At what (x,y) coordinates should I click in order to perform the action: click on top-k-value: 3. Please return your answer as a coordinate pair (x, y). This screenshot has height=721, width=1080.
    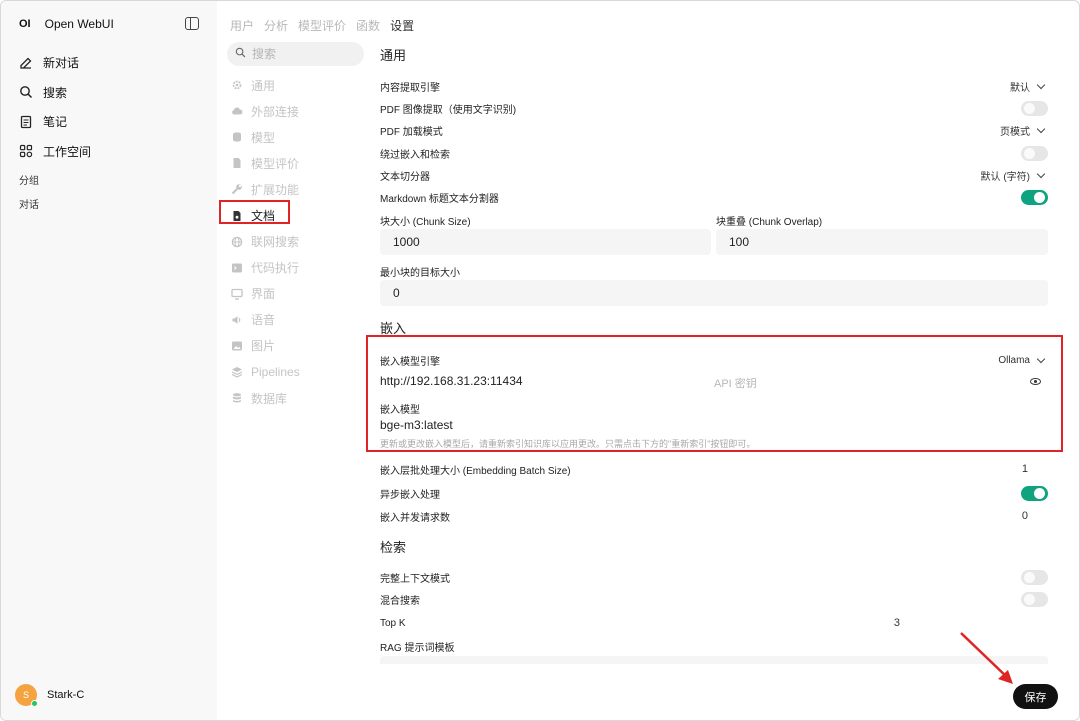
    Looking at the image, I should click on (897, 623).